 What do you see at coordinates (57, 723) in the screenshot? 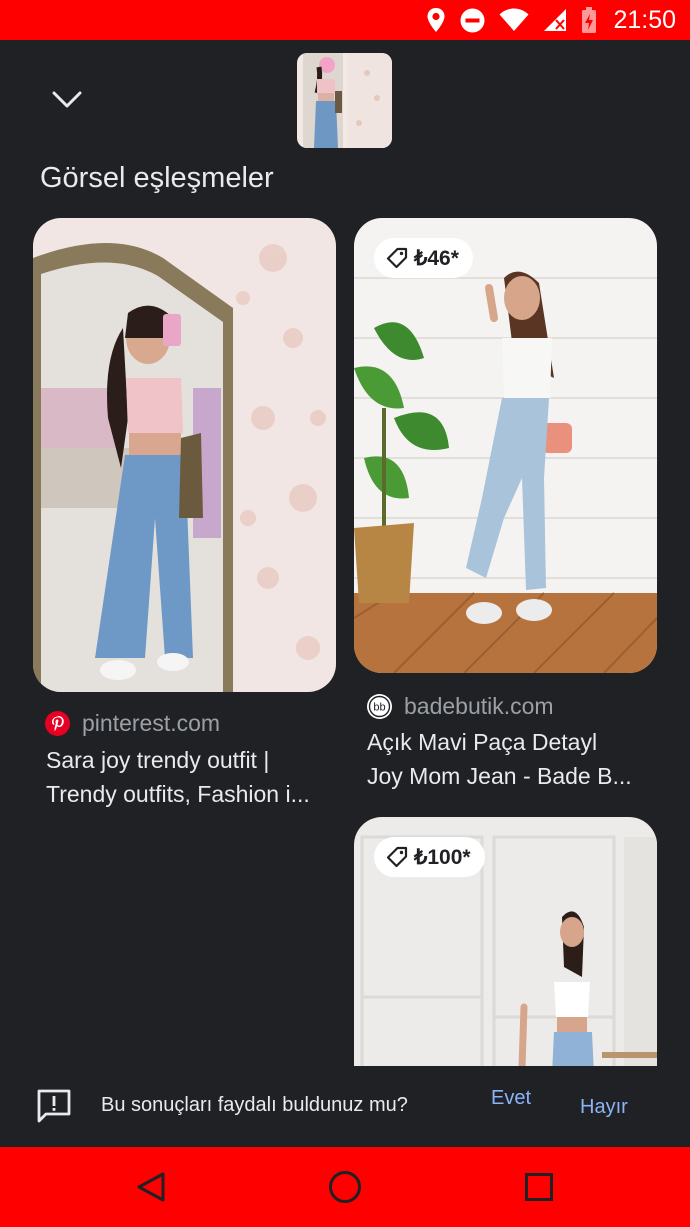
I see `pinterest-icon` at bounding box center [57, 723].